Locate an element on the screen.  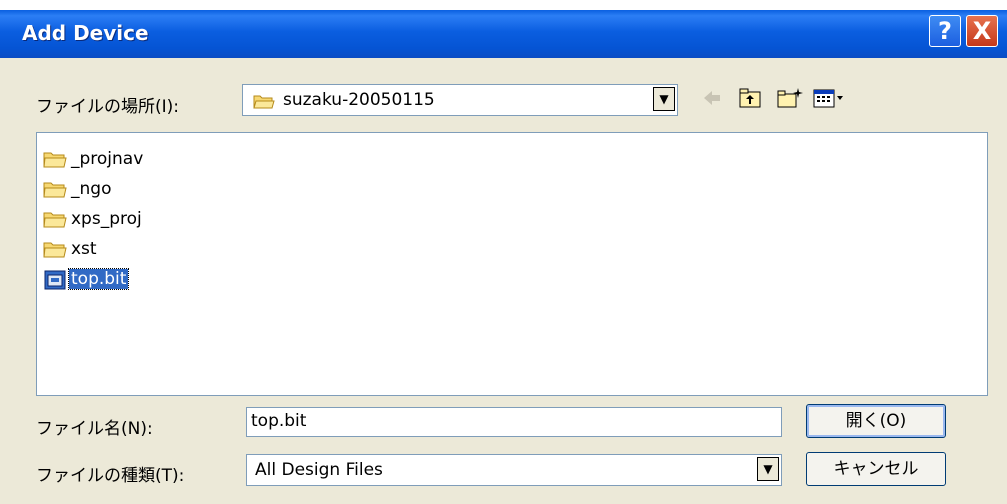
filetype-value: All Design Files is located at coordinates (319, 470).